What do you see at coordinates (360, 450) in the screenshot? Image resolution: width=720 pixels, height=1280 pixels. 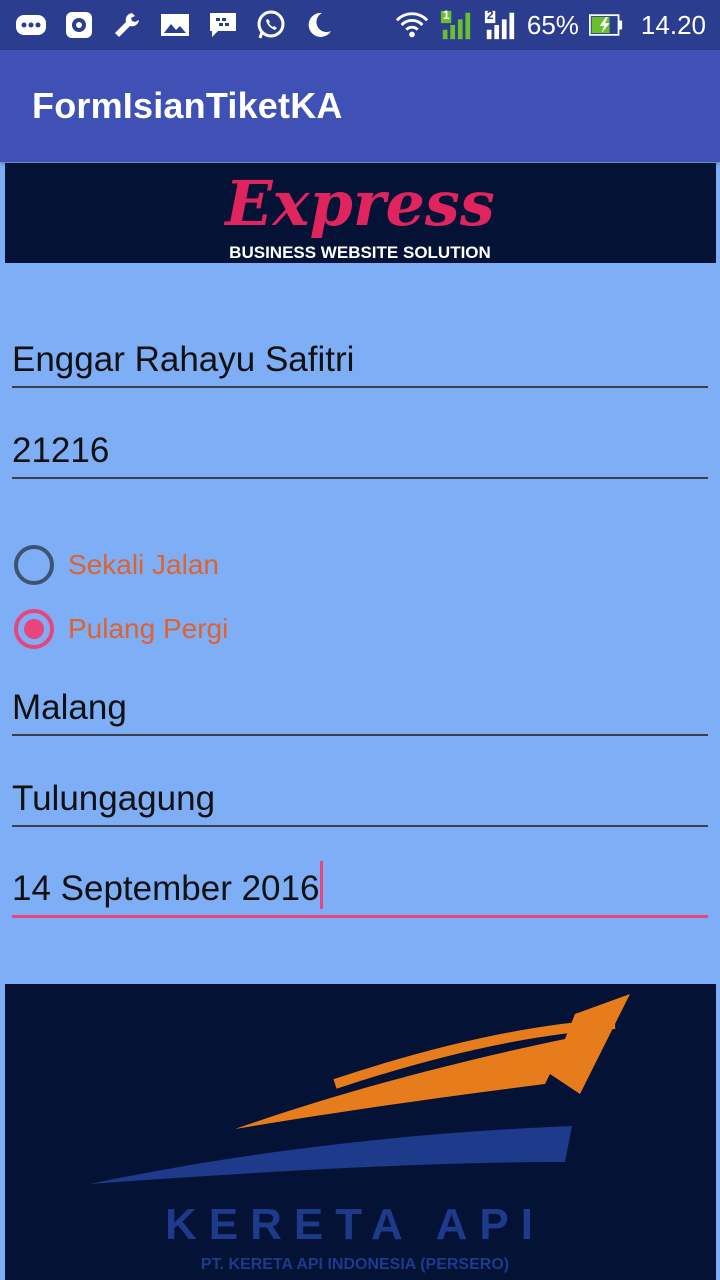 I see `id-number-field: 21216` at bounding box center [360, 450].